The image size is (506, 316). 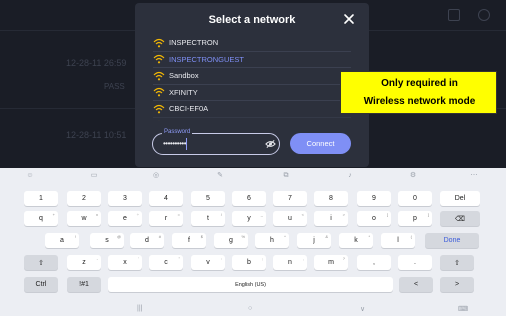 I want to click on comma-key: ,, so click(x=374, y=262).